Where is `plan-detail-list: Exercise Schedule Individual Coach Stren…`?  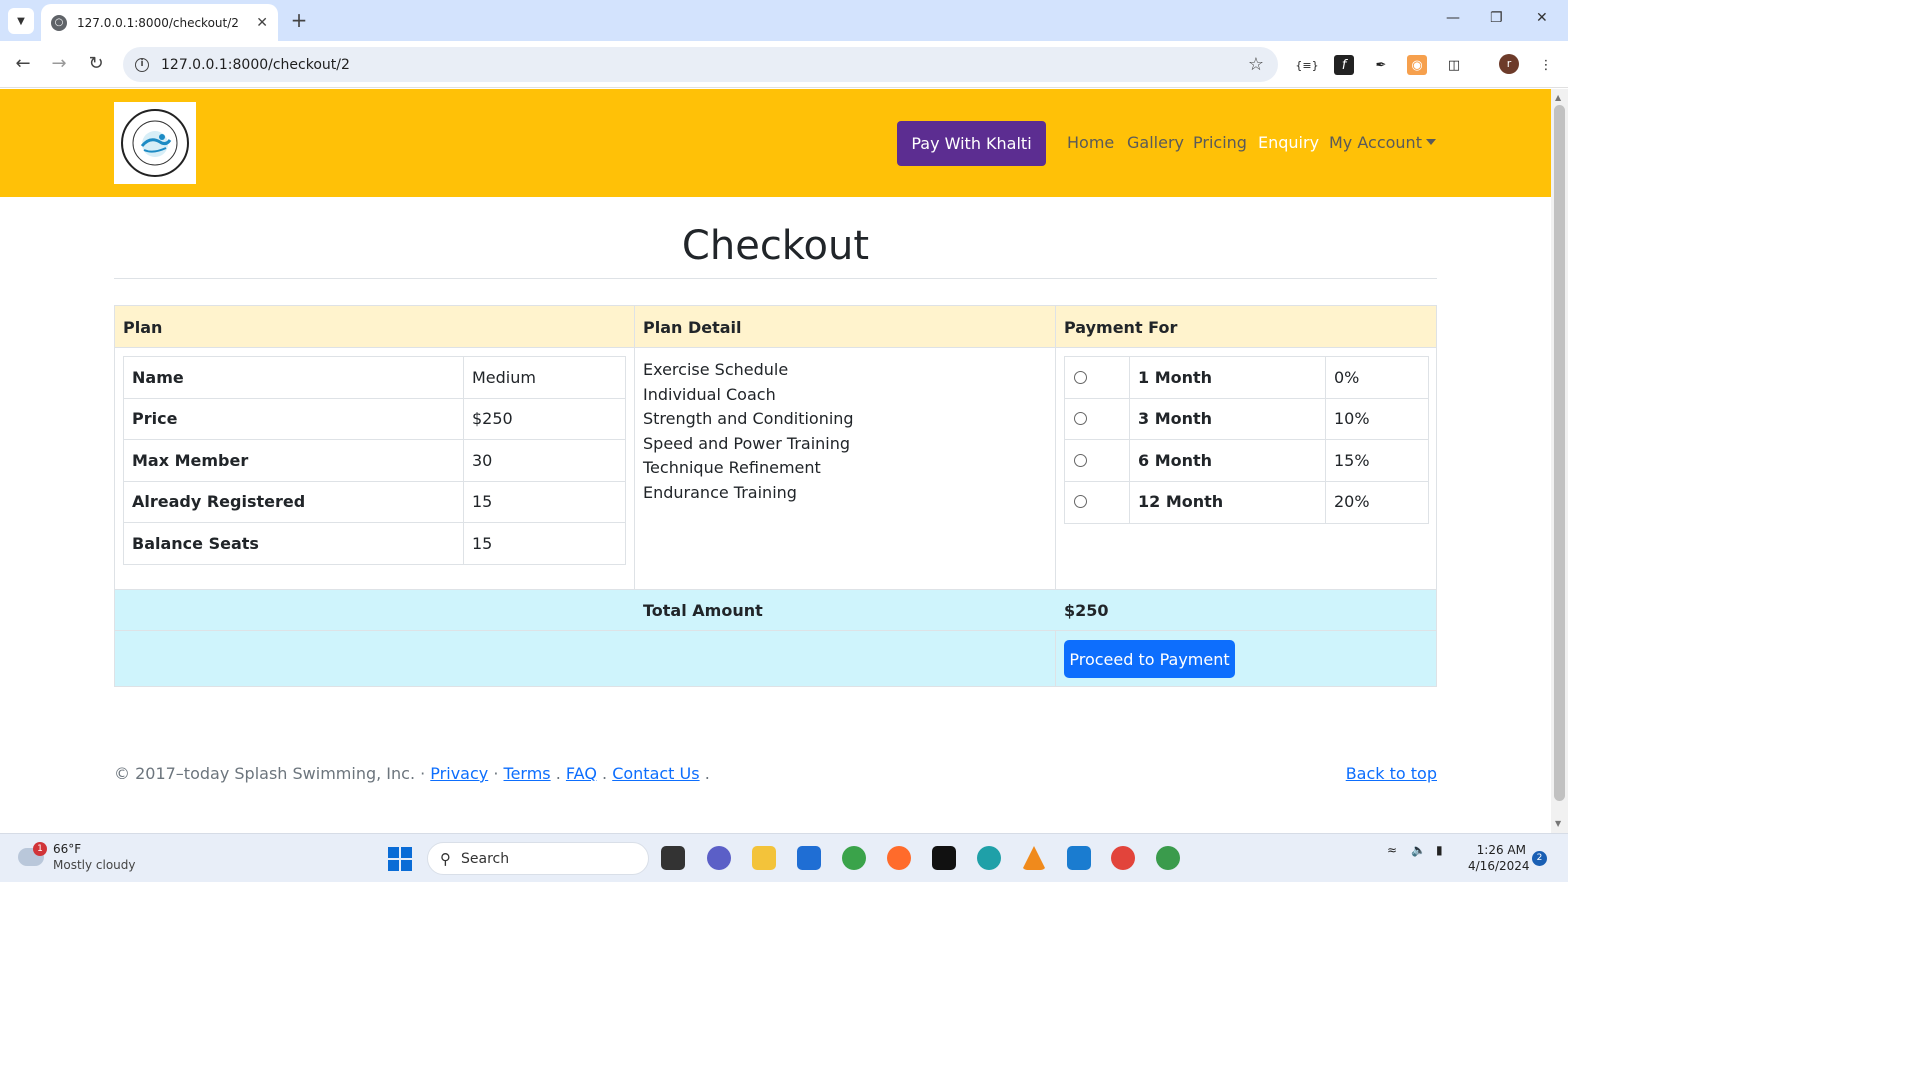
plan-detail-list: Exercise Schedule Individual Coach Stren… is located at coordinates (748, 431).